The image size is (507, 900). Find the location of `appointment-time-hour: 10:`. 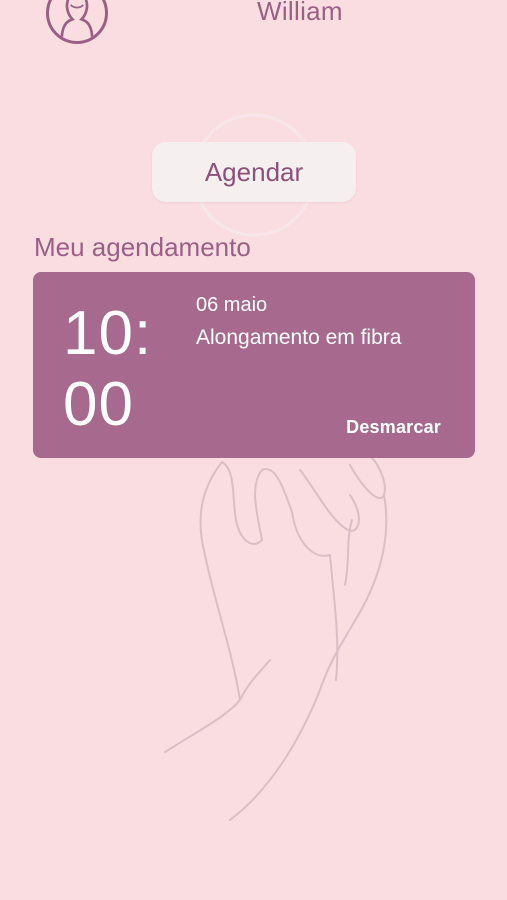

appointment-time-hour: 10: is located at coordinates (108, 333).